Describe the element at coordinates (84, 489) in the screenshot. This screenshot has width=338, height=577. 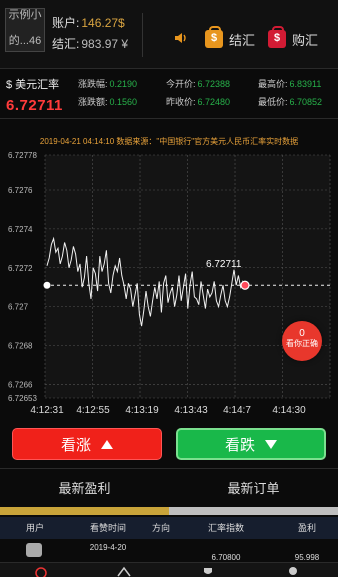
I see `tab-latest-profit: 最新盈利` at that location.